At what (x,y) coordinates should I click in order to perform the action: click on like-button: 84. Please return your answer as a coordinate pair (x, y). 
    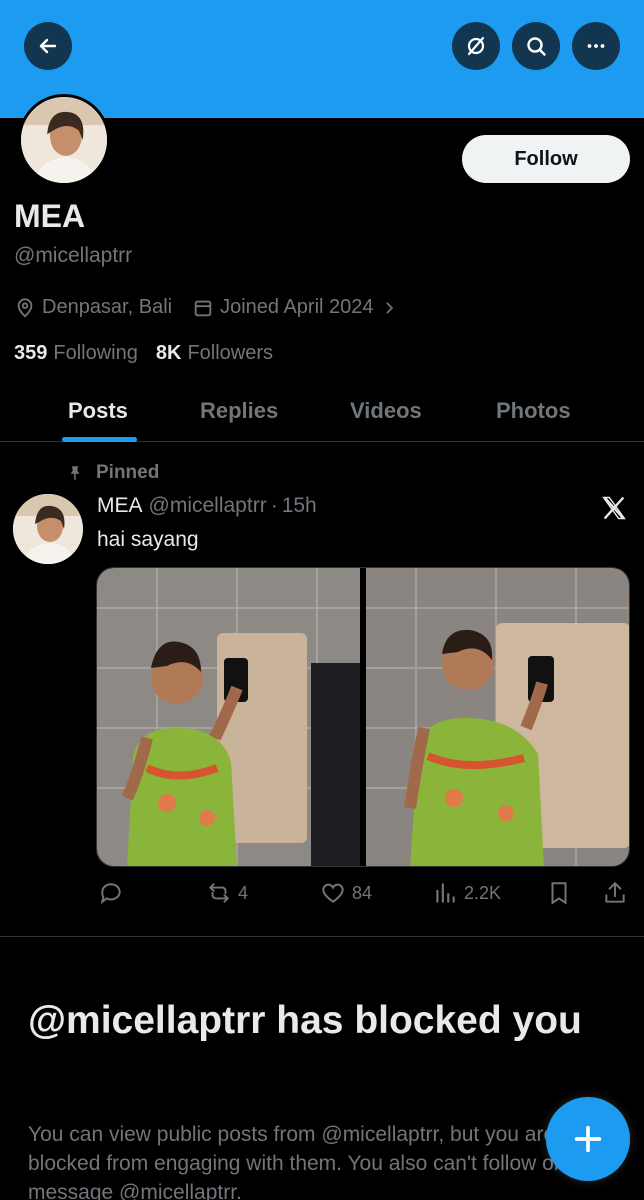
    Looking at the image, I should click on (346, 893).